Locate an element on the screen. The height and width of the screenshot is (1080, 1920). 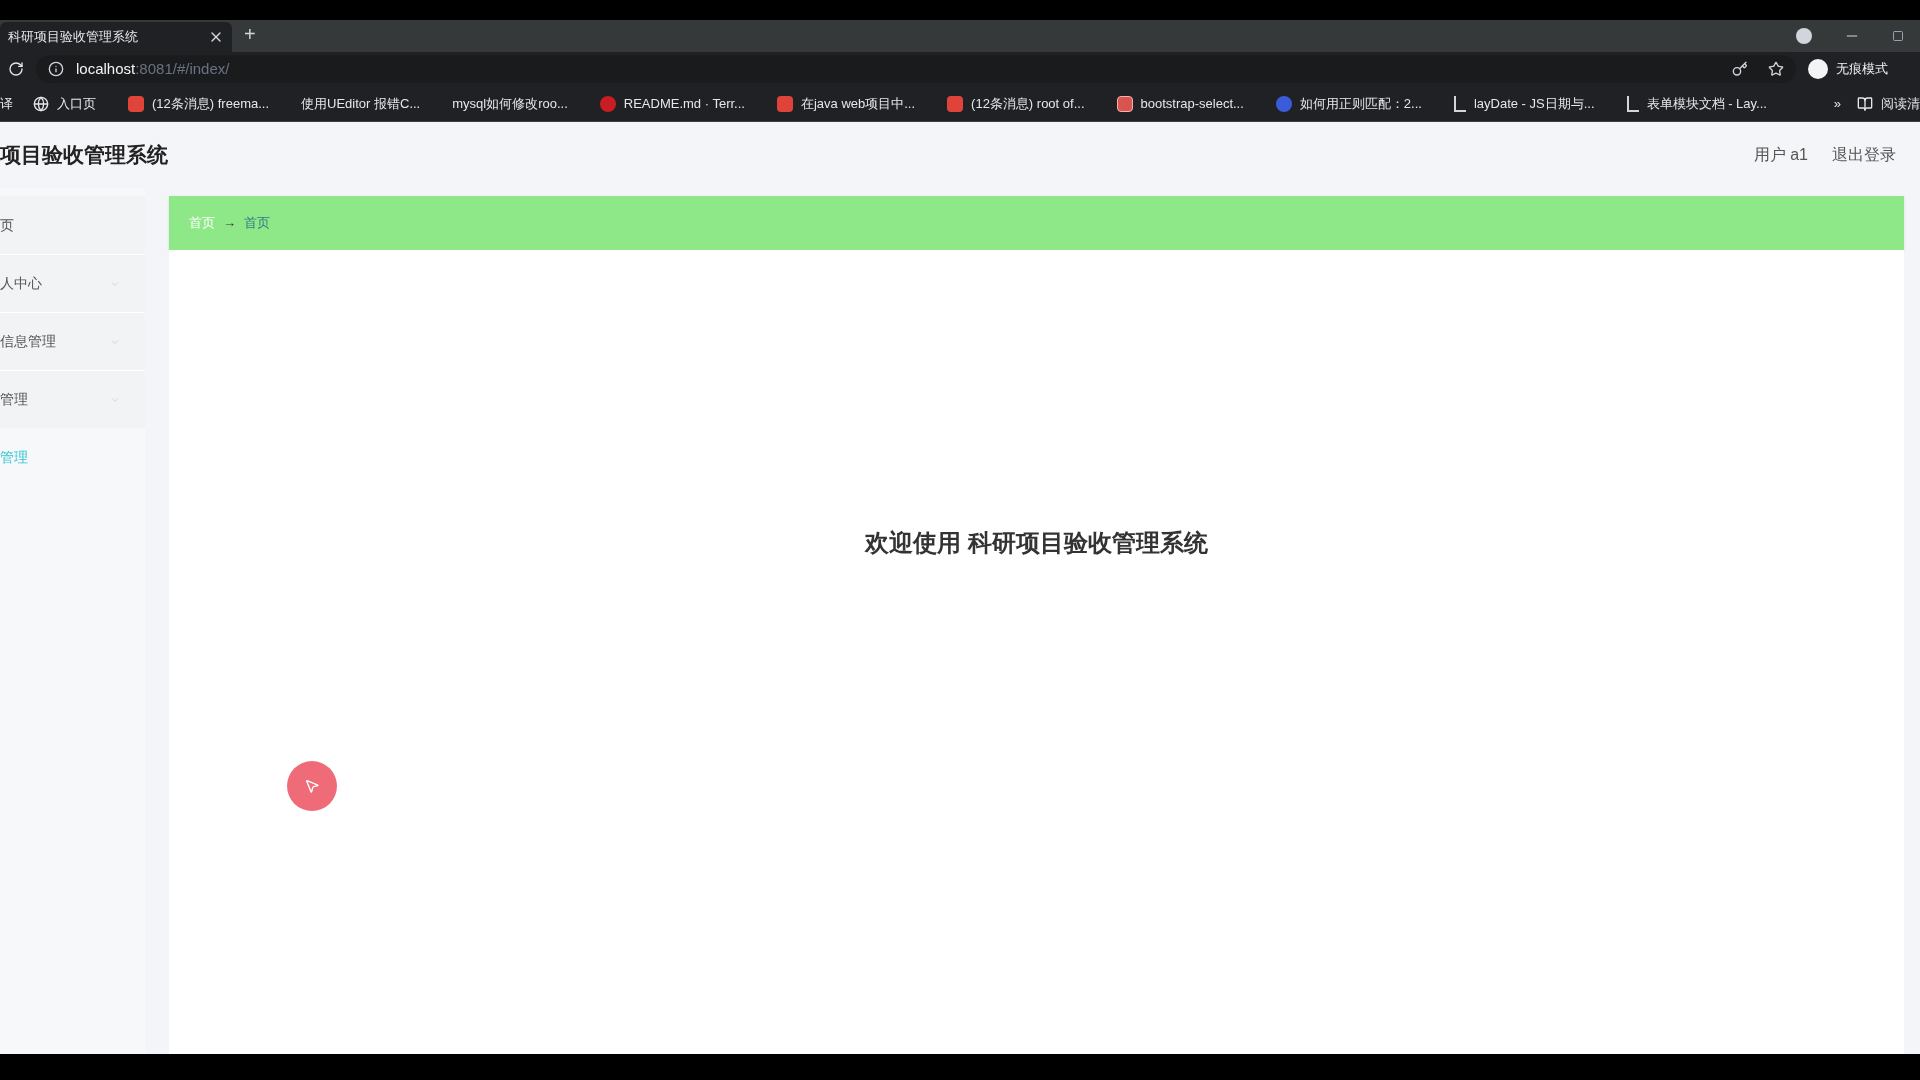
bookmark-item: 入口页 is located at coordinates (64, 103).